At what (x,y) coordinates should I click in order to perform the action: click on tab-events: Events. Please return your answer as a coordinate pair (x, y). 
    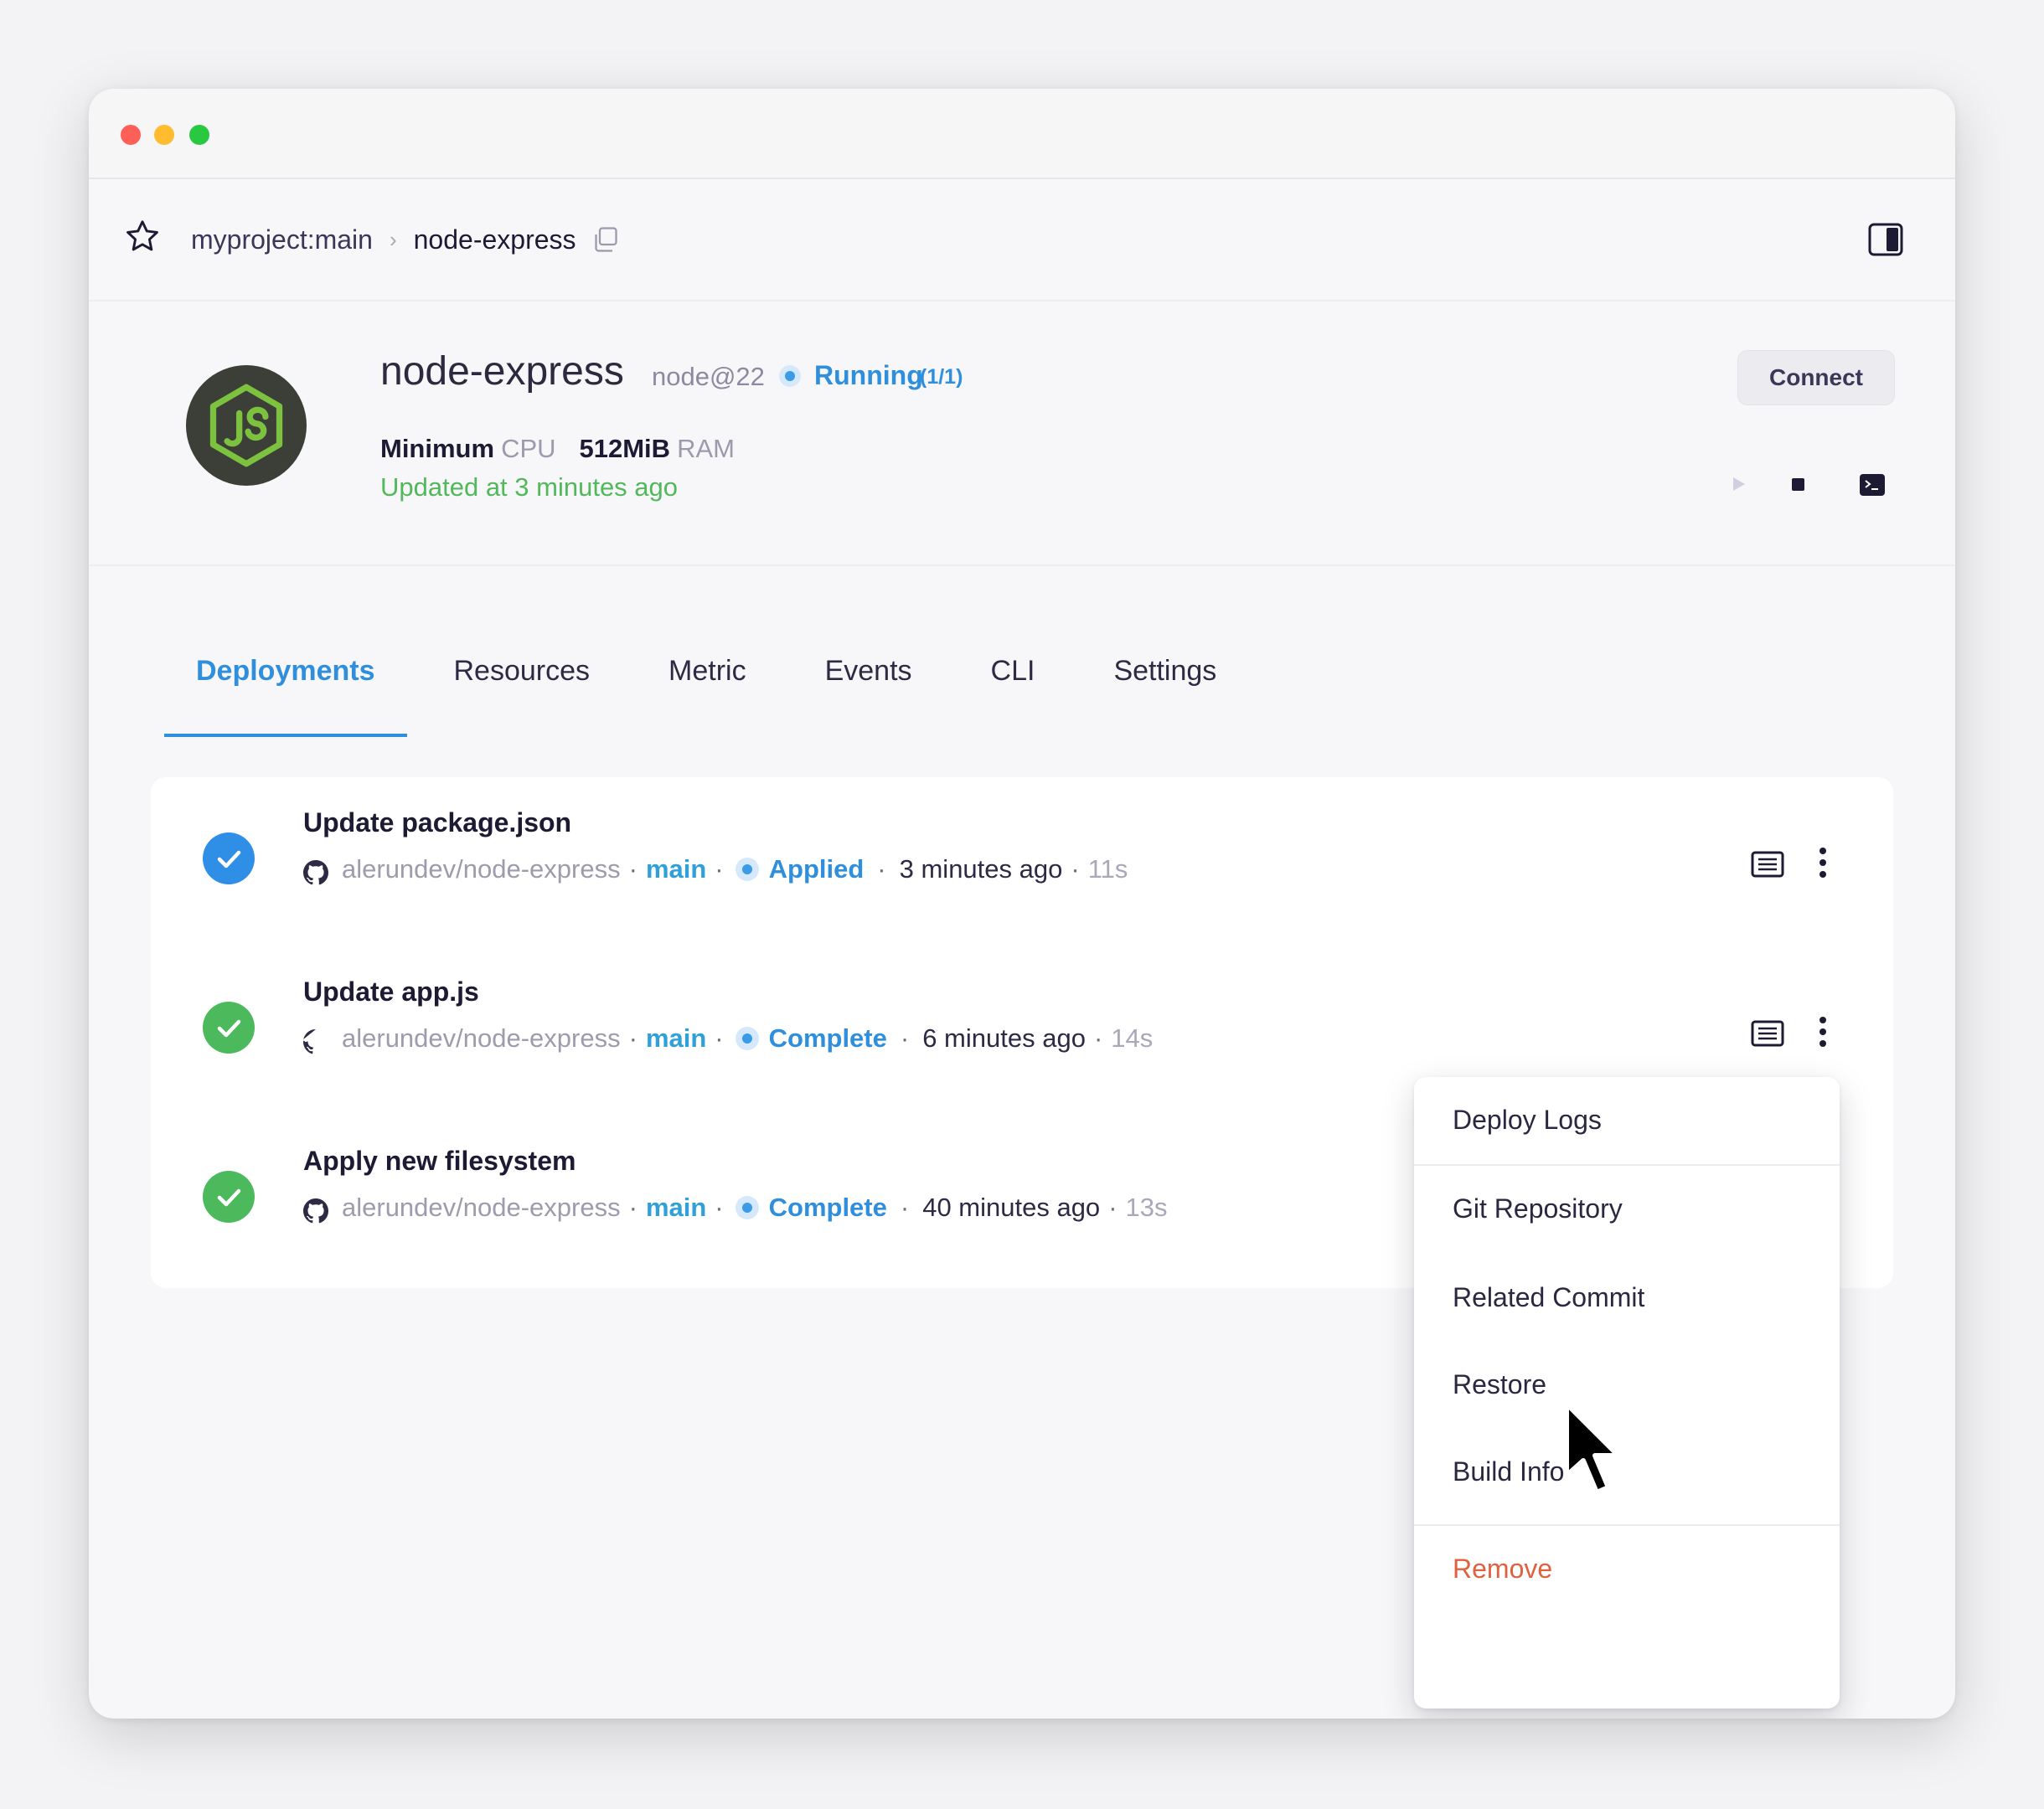
    Looking at the image, I should click on (869, 691).